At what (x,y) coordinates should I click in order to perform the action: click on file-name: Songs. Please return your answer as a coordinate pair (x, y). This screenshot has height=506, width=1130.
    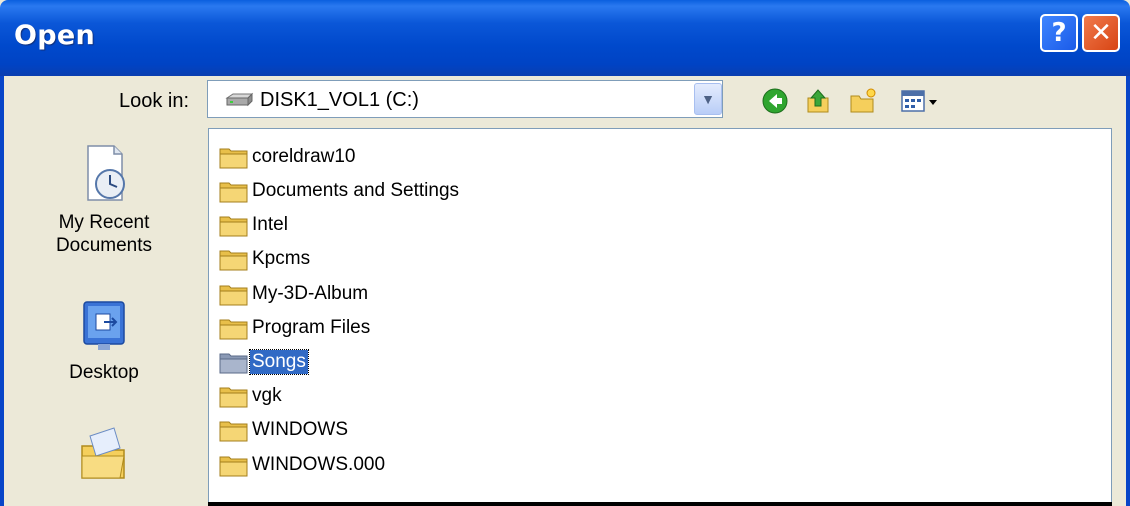
    Looking at the image, I should click on (279, 362).